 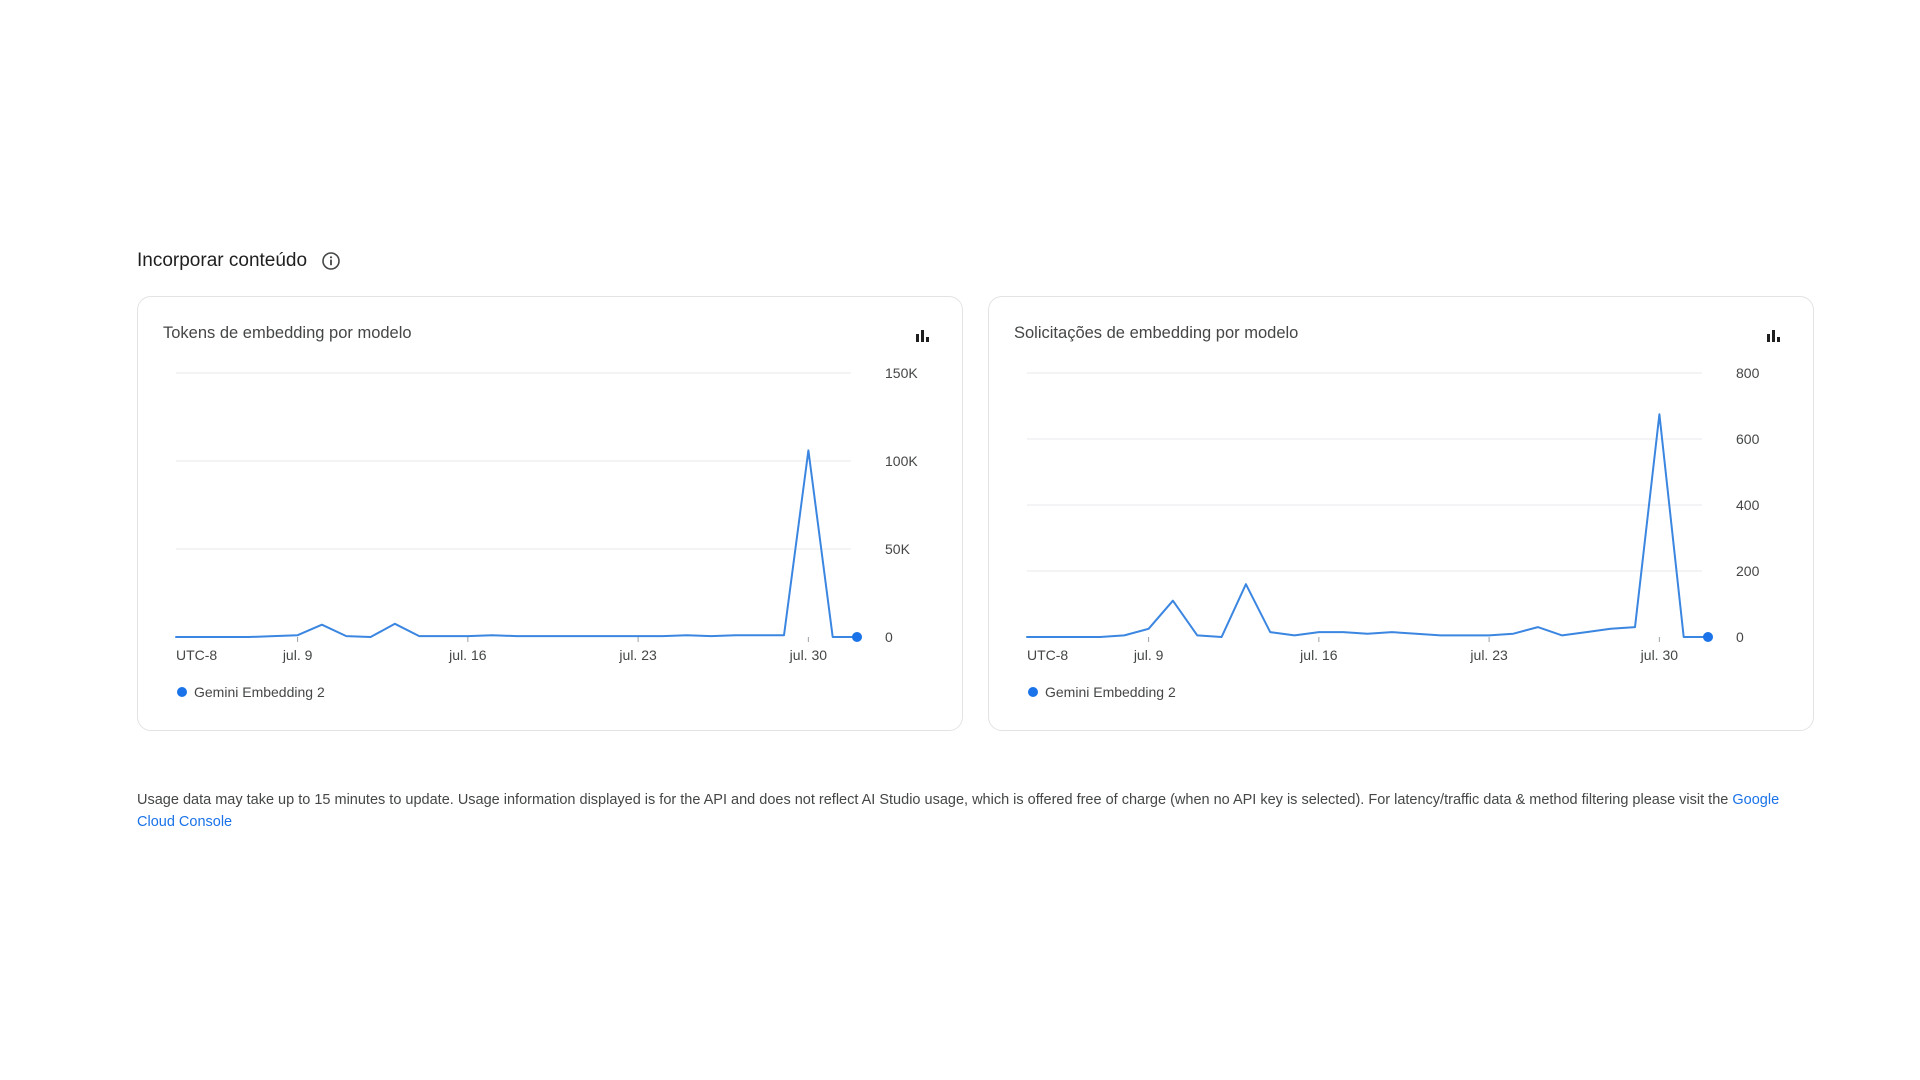 What do you see at coordinates (898, 549) in the screenshot?
I see `y-tick-label: 50K` at bounding box center [898, 549].